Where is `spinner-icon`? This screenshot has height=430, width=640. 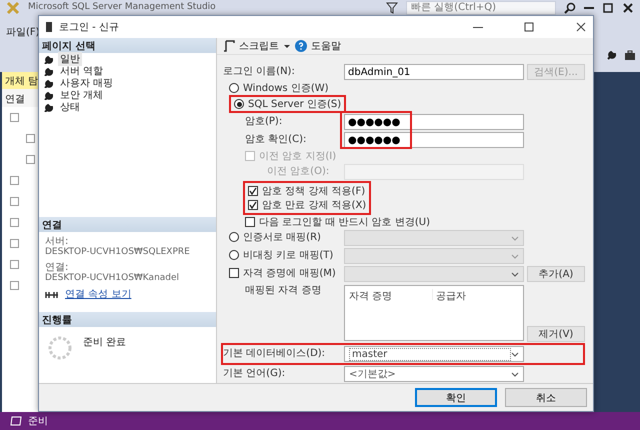 spinner-icon is located at coordinates (60, 348).